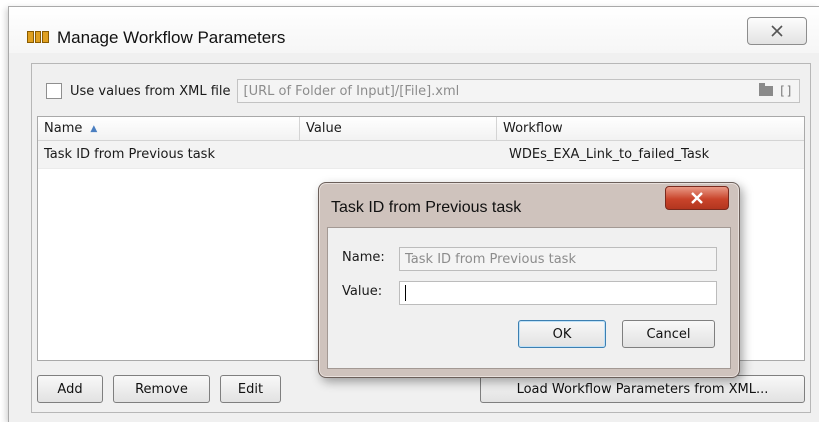  Describe the element at coordinates (324, 128) in the screenshot. I see `column-header-label: Value` at that location.